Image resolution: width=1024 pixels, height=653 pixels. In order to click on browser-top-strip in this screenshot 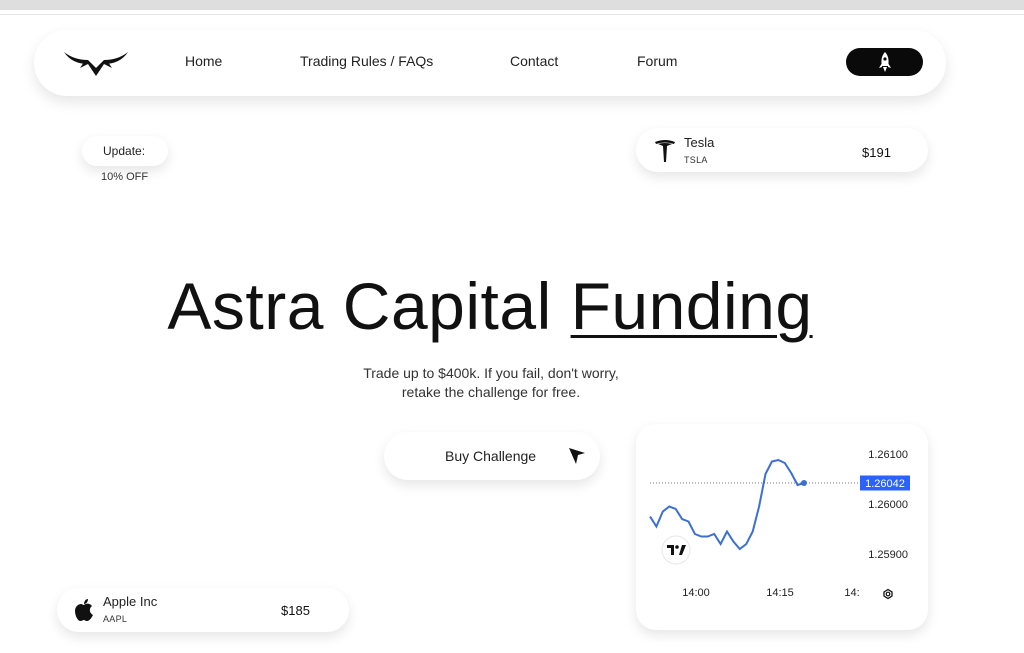, I will do `click(512, 5)`.